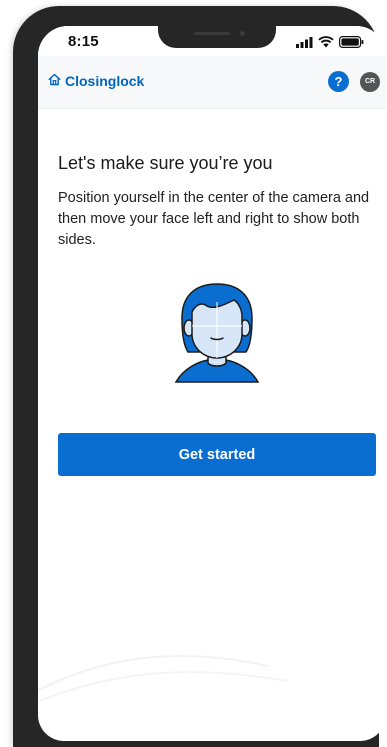 Image resolution: width=387 pixels, height=747 pixels. I want to click on status-time: 8:15, so click(83, 41).